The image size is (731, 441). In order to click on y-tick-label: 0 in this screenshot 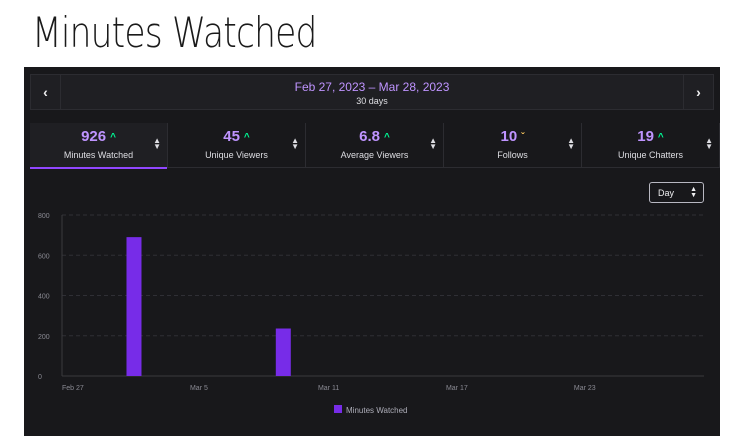, I will do `click(40, 377)`.